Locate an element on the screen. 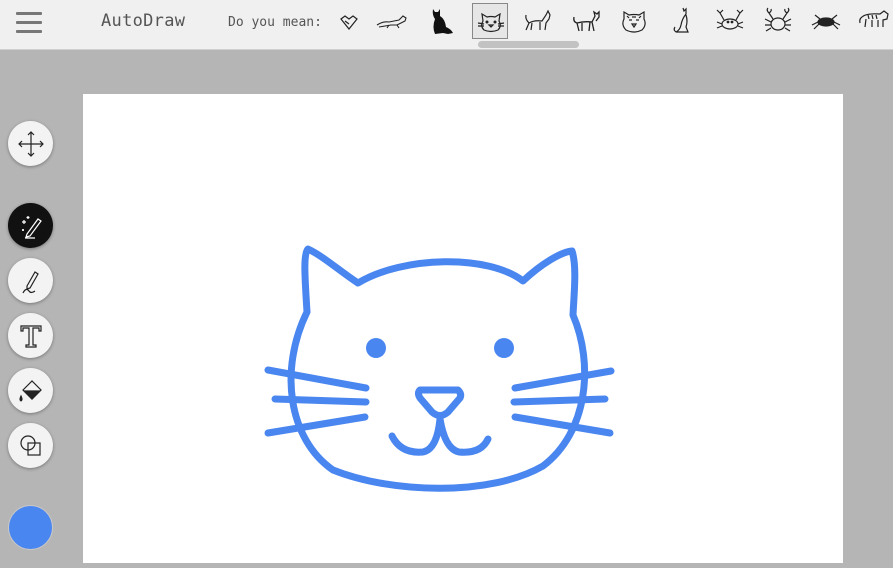 This screenshot has height=568, width=893. right-whisker-middle is located at coordinates (559, 400).